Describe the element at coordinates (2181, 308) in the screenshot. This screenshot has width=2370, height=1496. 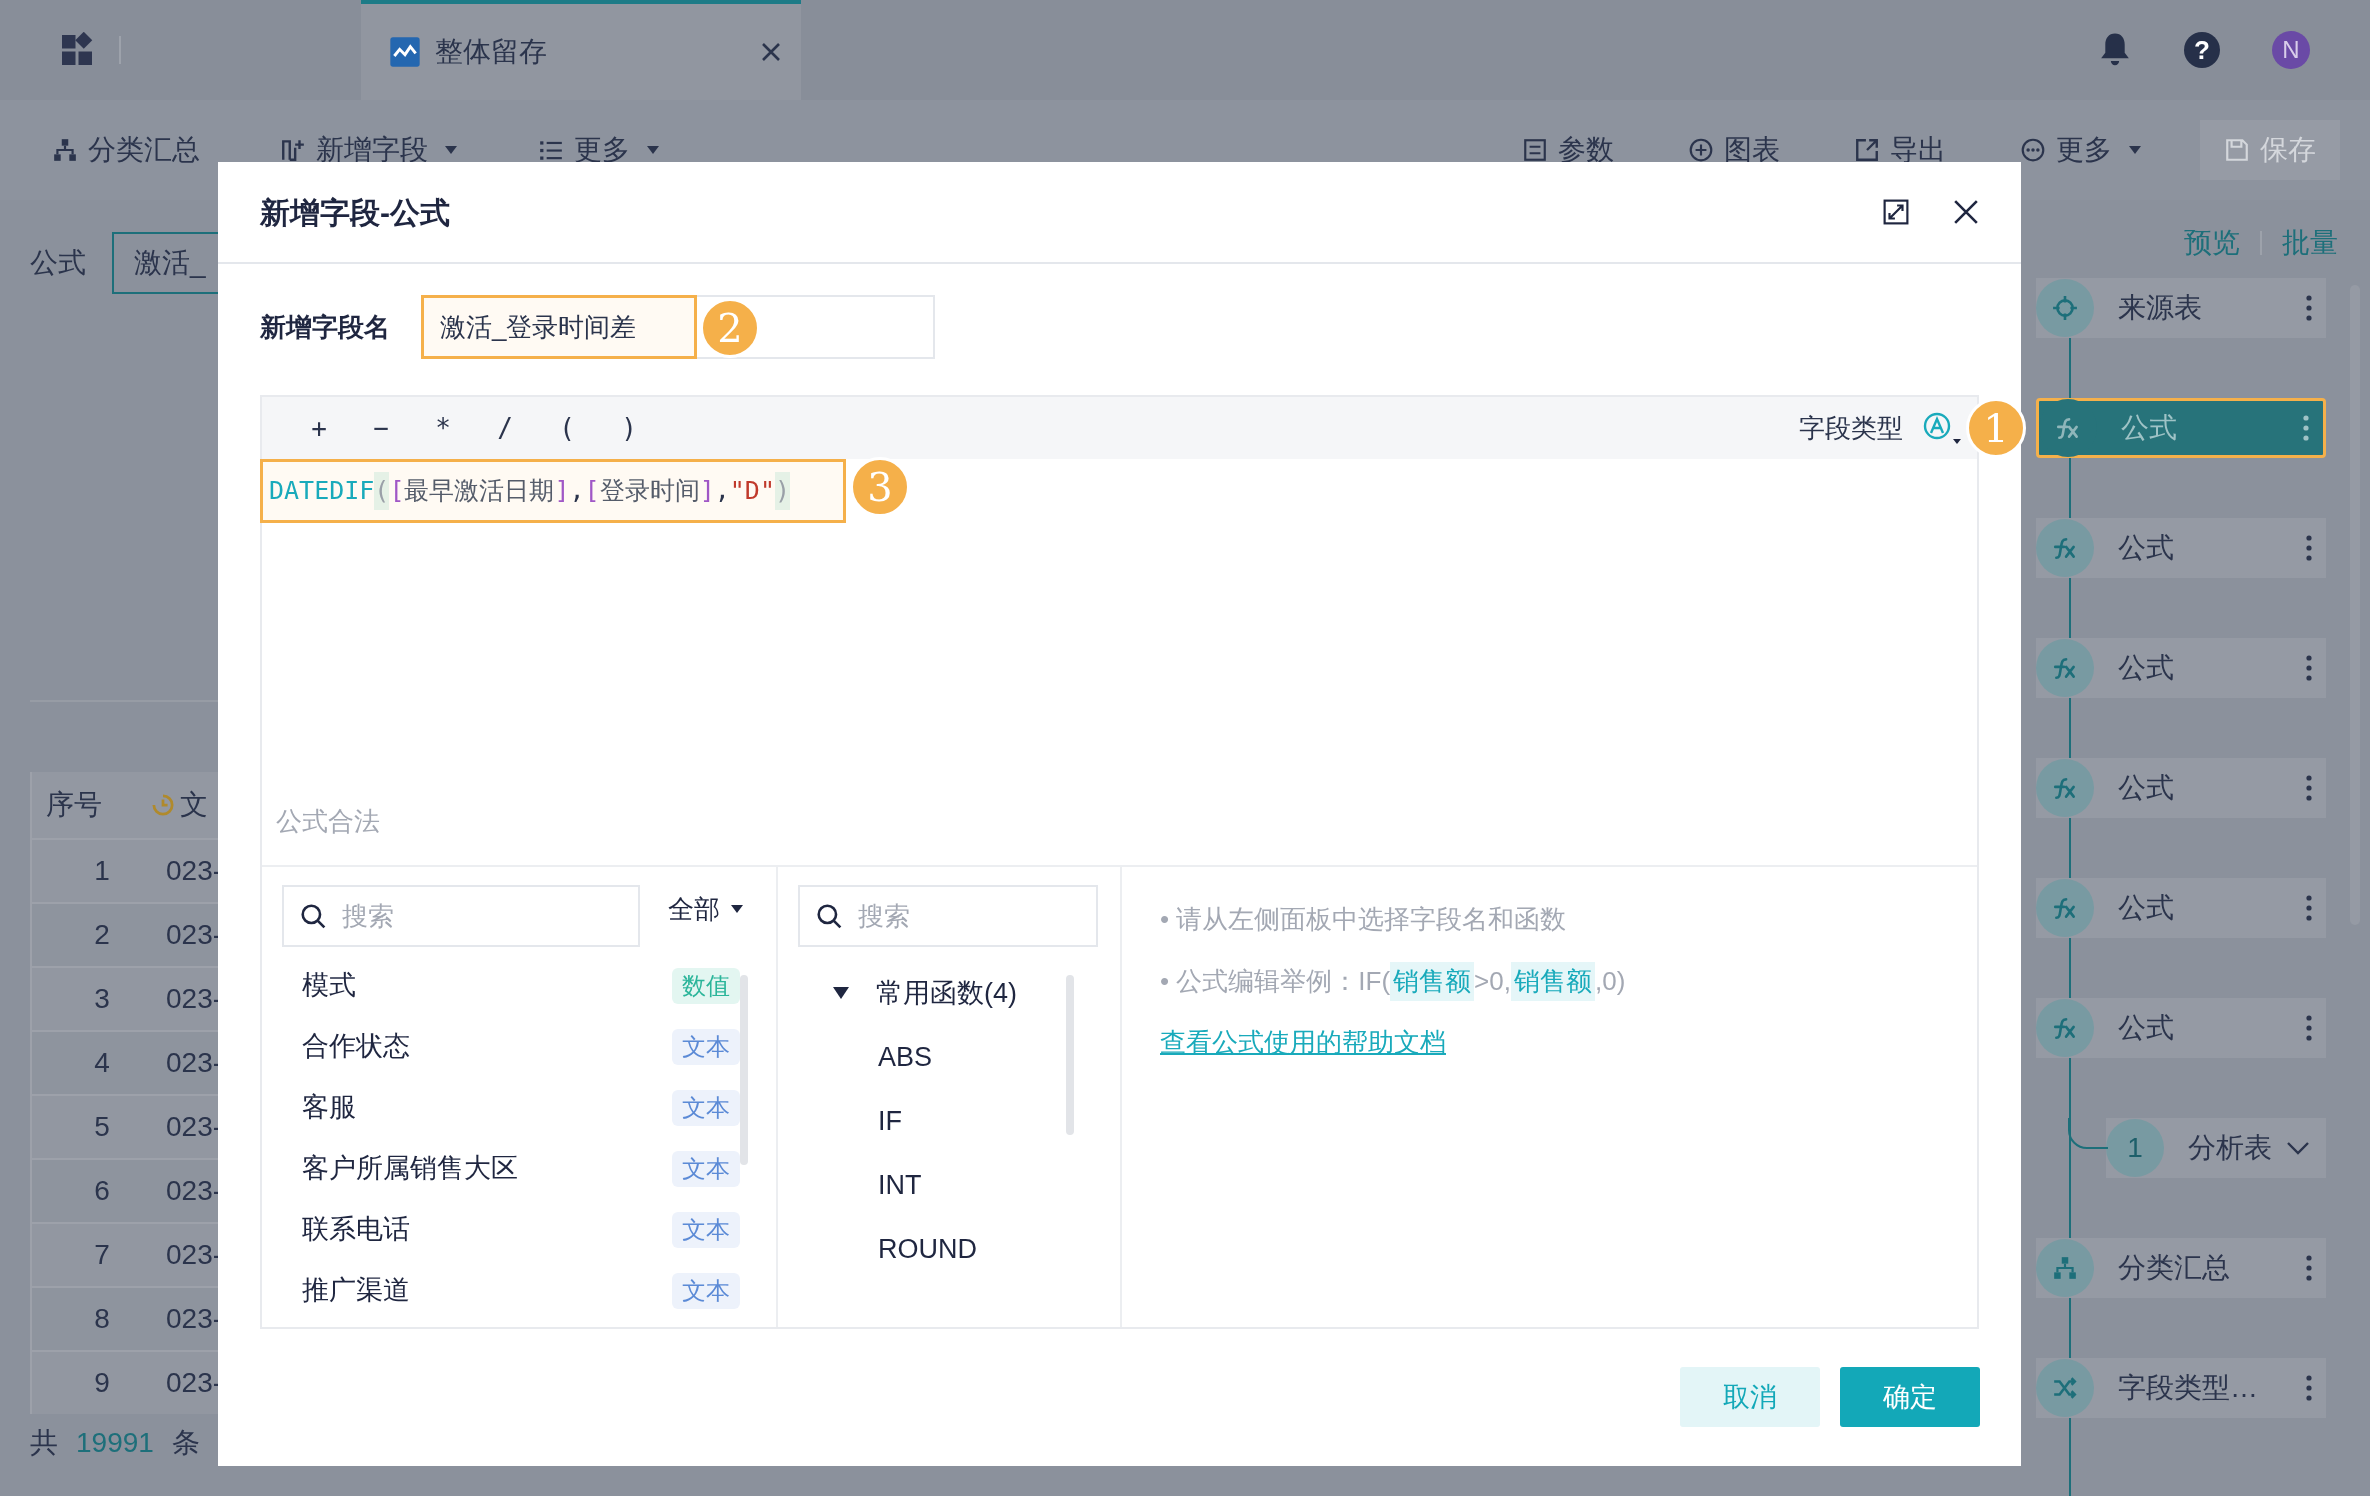
I see `flow-step: 来源表` at that location.